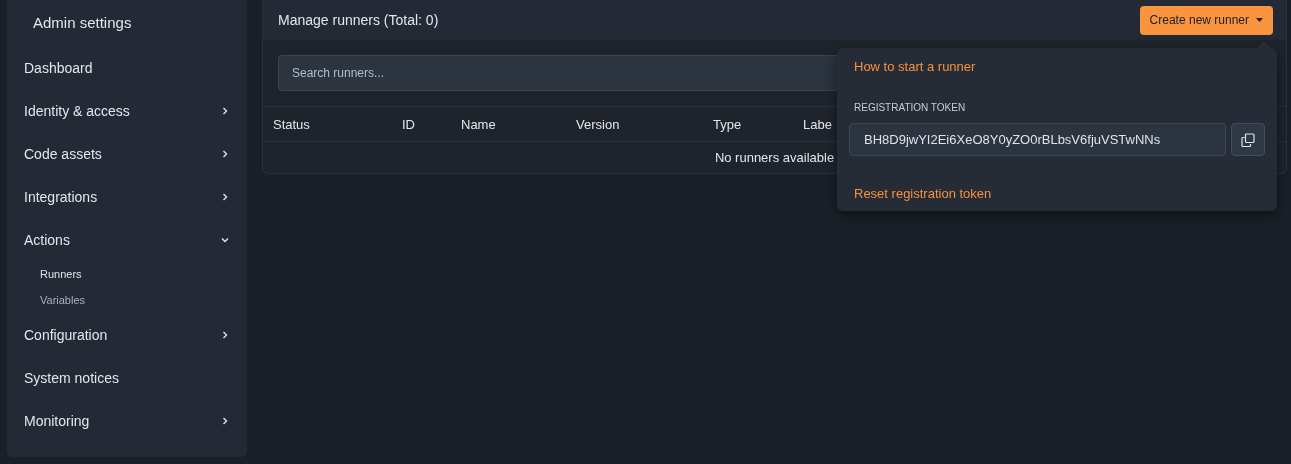  What do you see at coordinates (409, 124) in the screenshot?
I see `column-header: ID` at bounding box center [409, 124].